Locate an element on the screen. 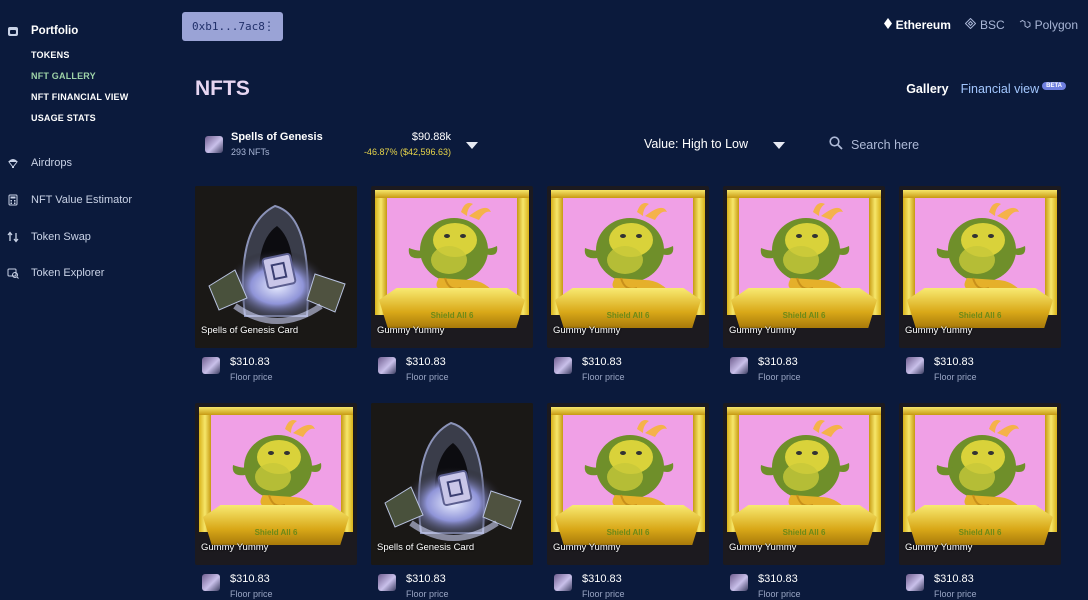 This screenshot has width=1088, height=600. sort-label: Value: High to Low is located at coordinates (696, 144).